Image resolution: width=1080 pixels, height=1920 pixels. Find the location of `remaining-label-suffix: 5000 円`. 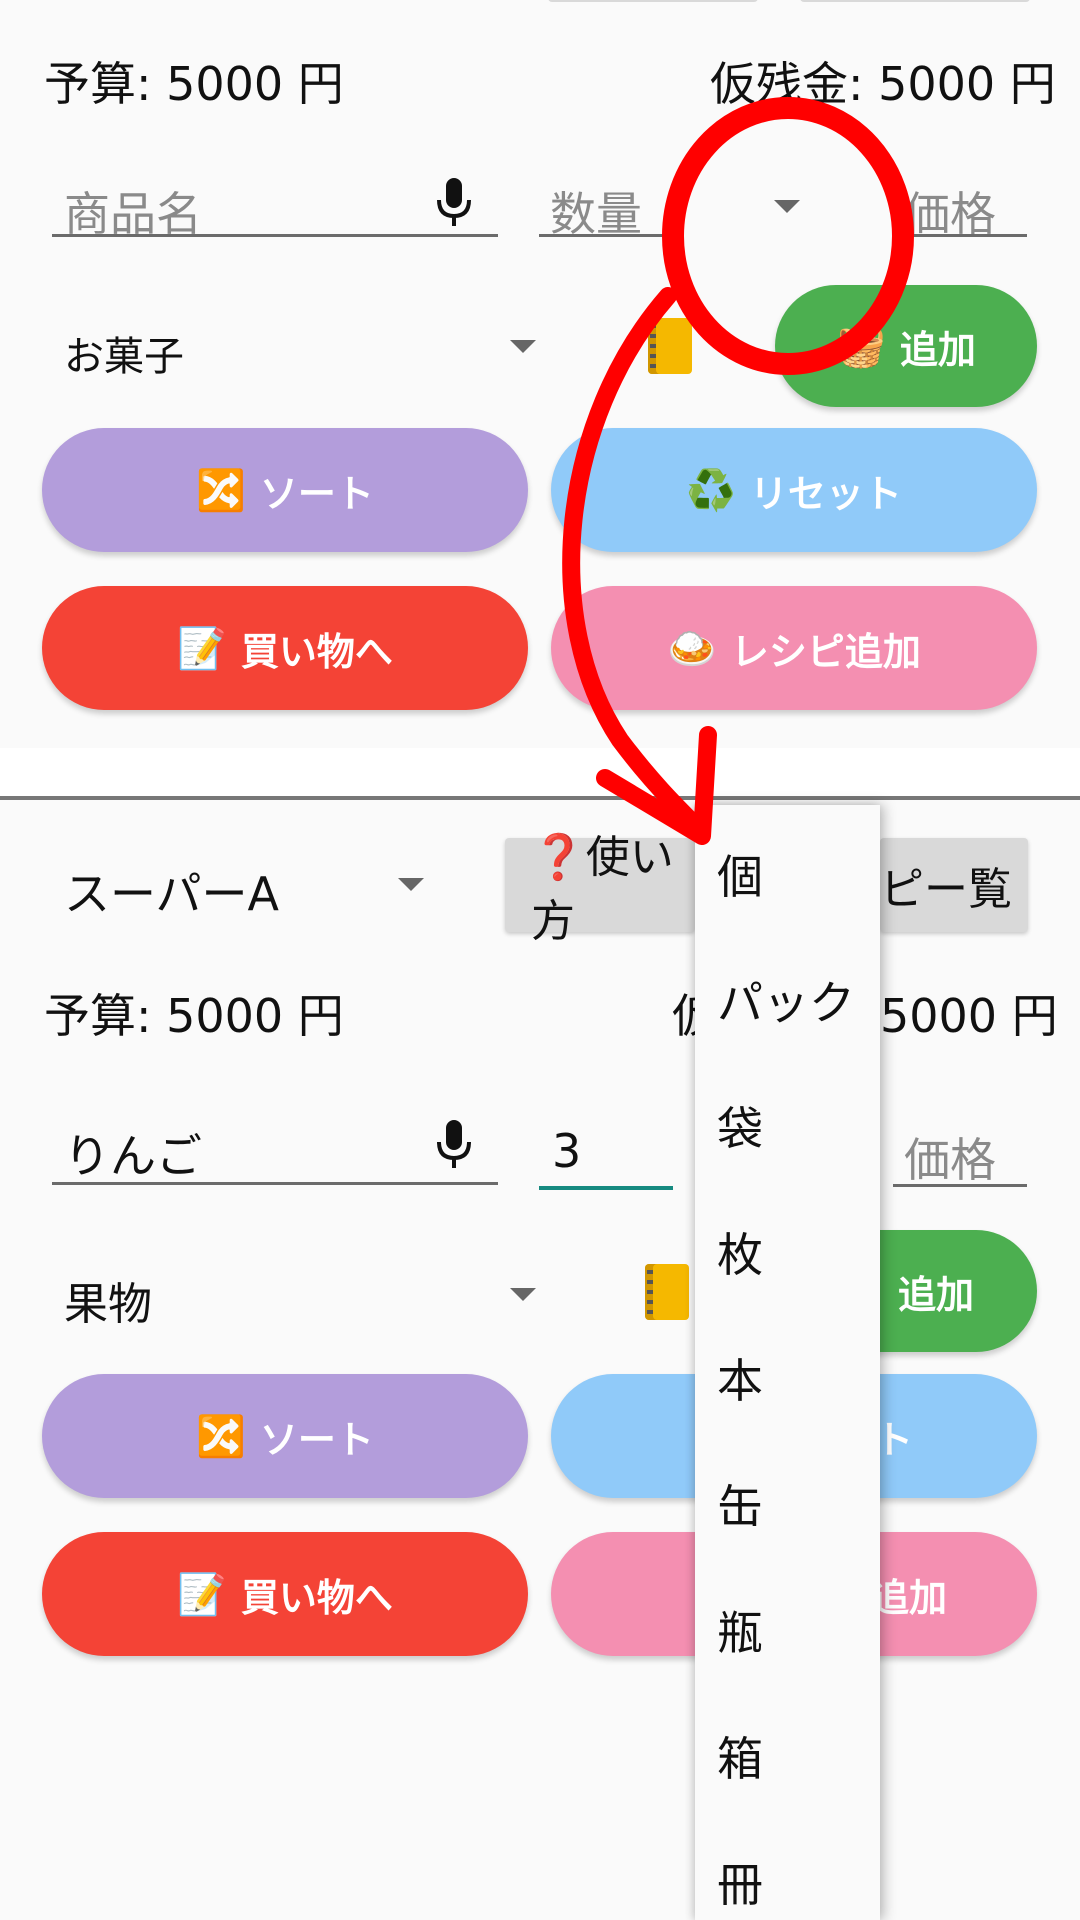

remaining-label-suffix: 5000 円 is located at coordinates (969, 1016).